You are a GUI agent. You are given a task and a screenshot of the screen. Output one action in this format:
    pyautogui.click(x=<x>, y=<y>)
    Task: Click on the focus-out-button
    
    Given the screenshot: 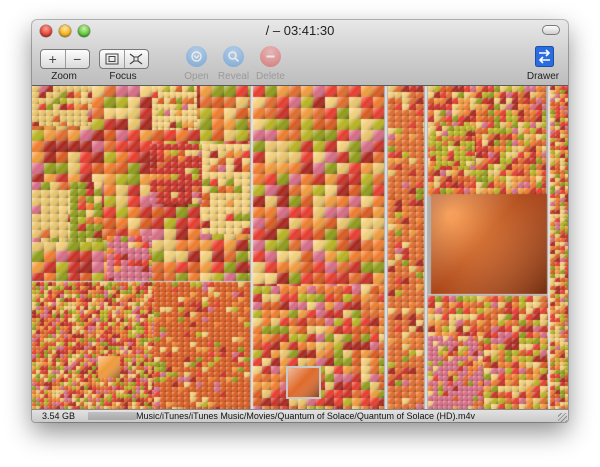 What is the action you would take?
    pyautogui.click(x=112, y=59)
    